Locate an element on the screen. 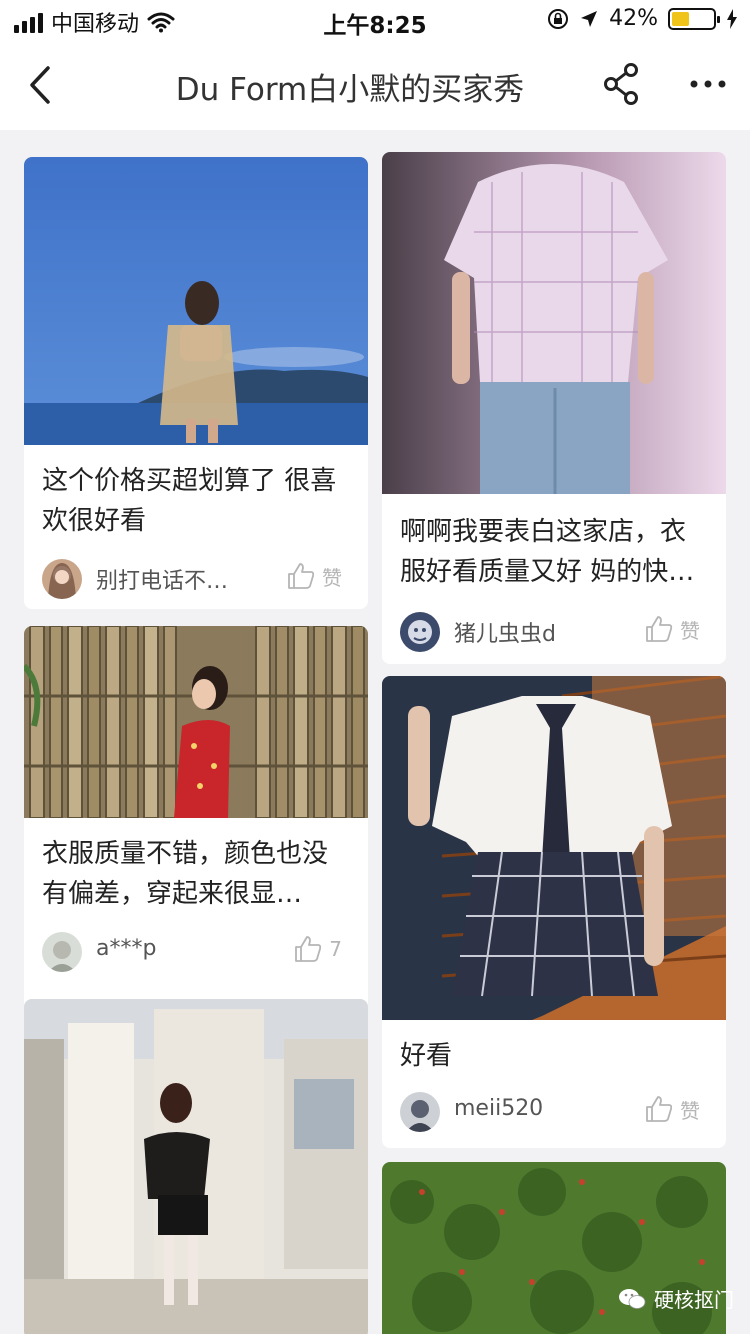 Image resolution: width=750 pixels, height=1334 pixels. like-count: 7 is located at coordinates (335, 949).